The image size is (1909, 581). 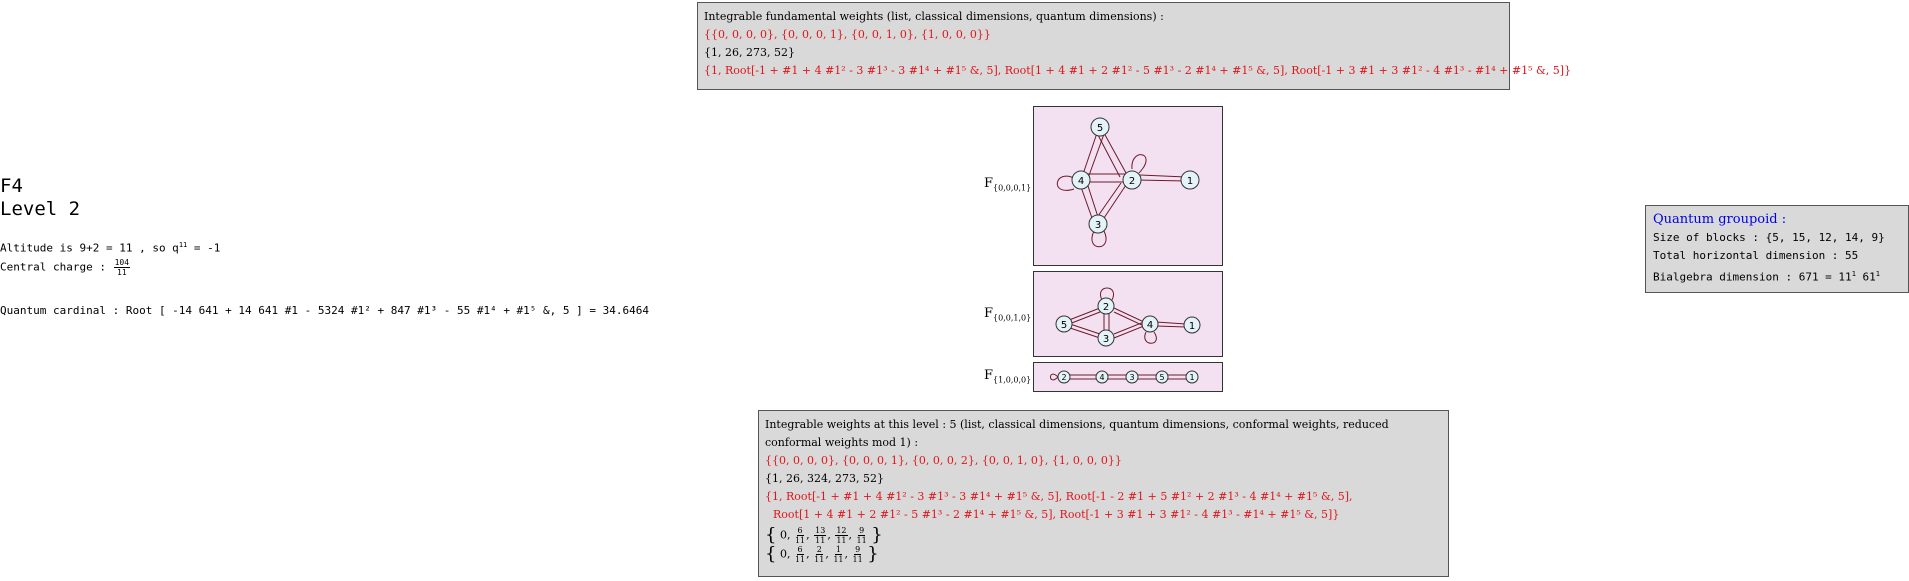 I want to click on central-charge-fraction: 104 11, so click(x=122, y=267).